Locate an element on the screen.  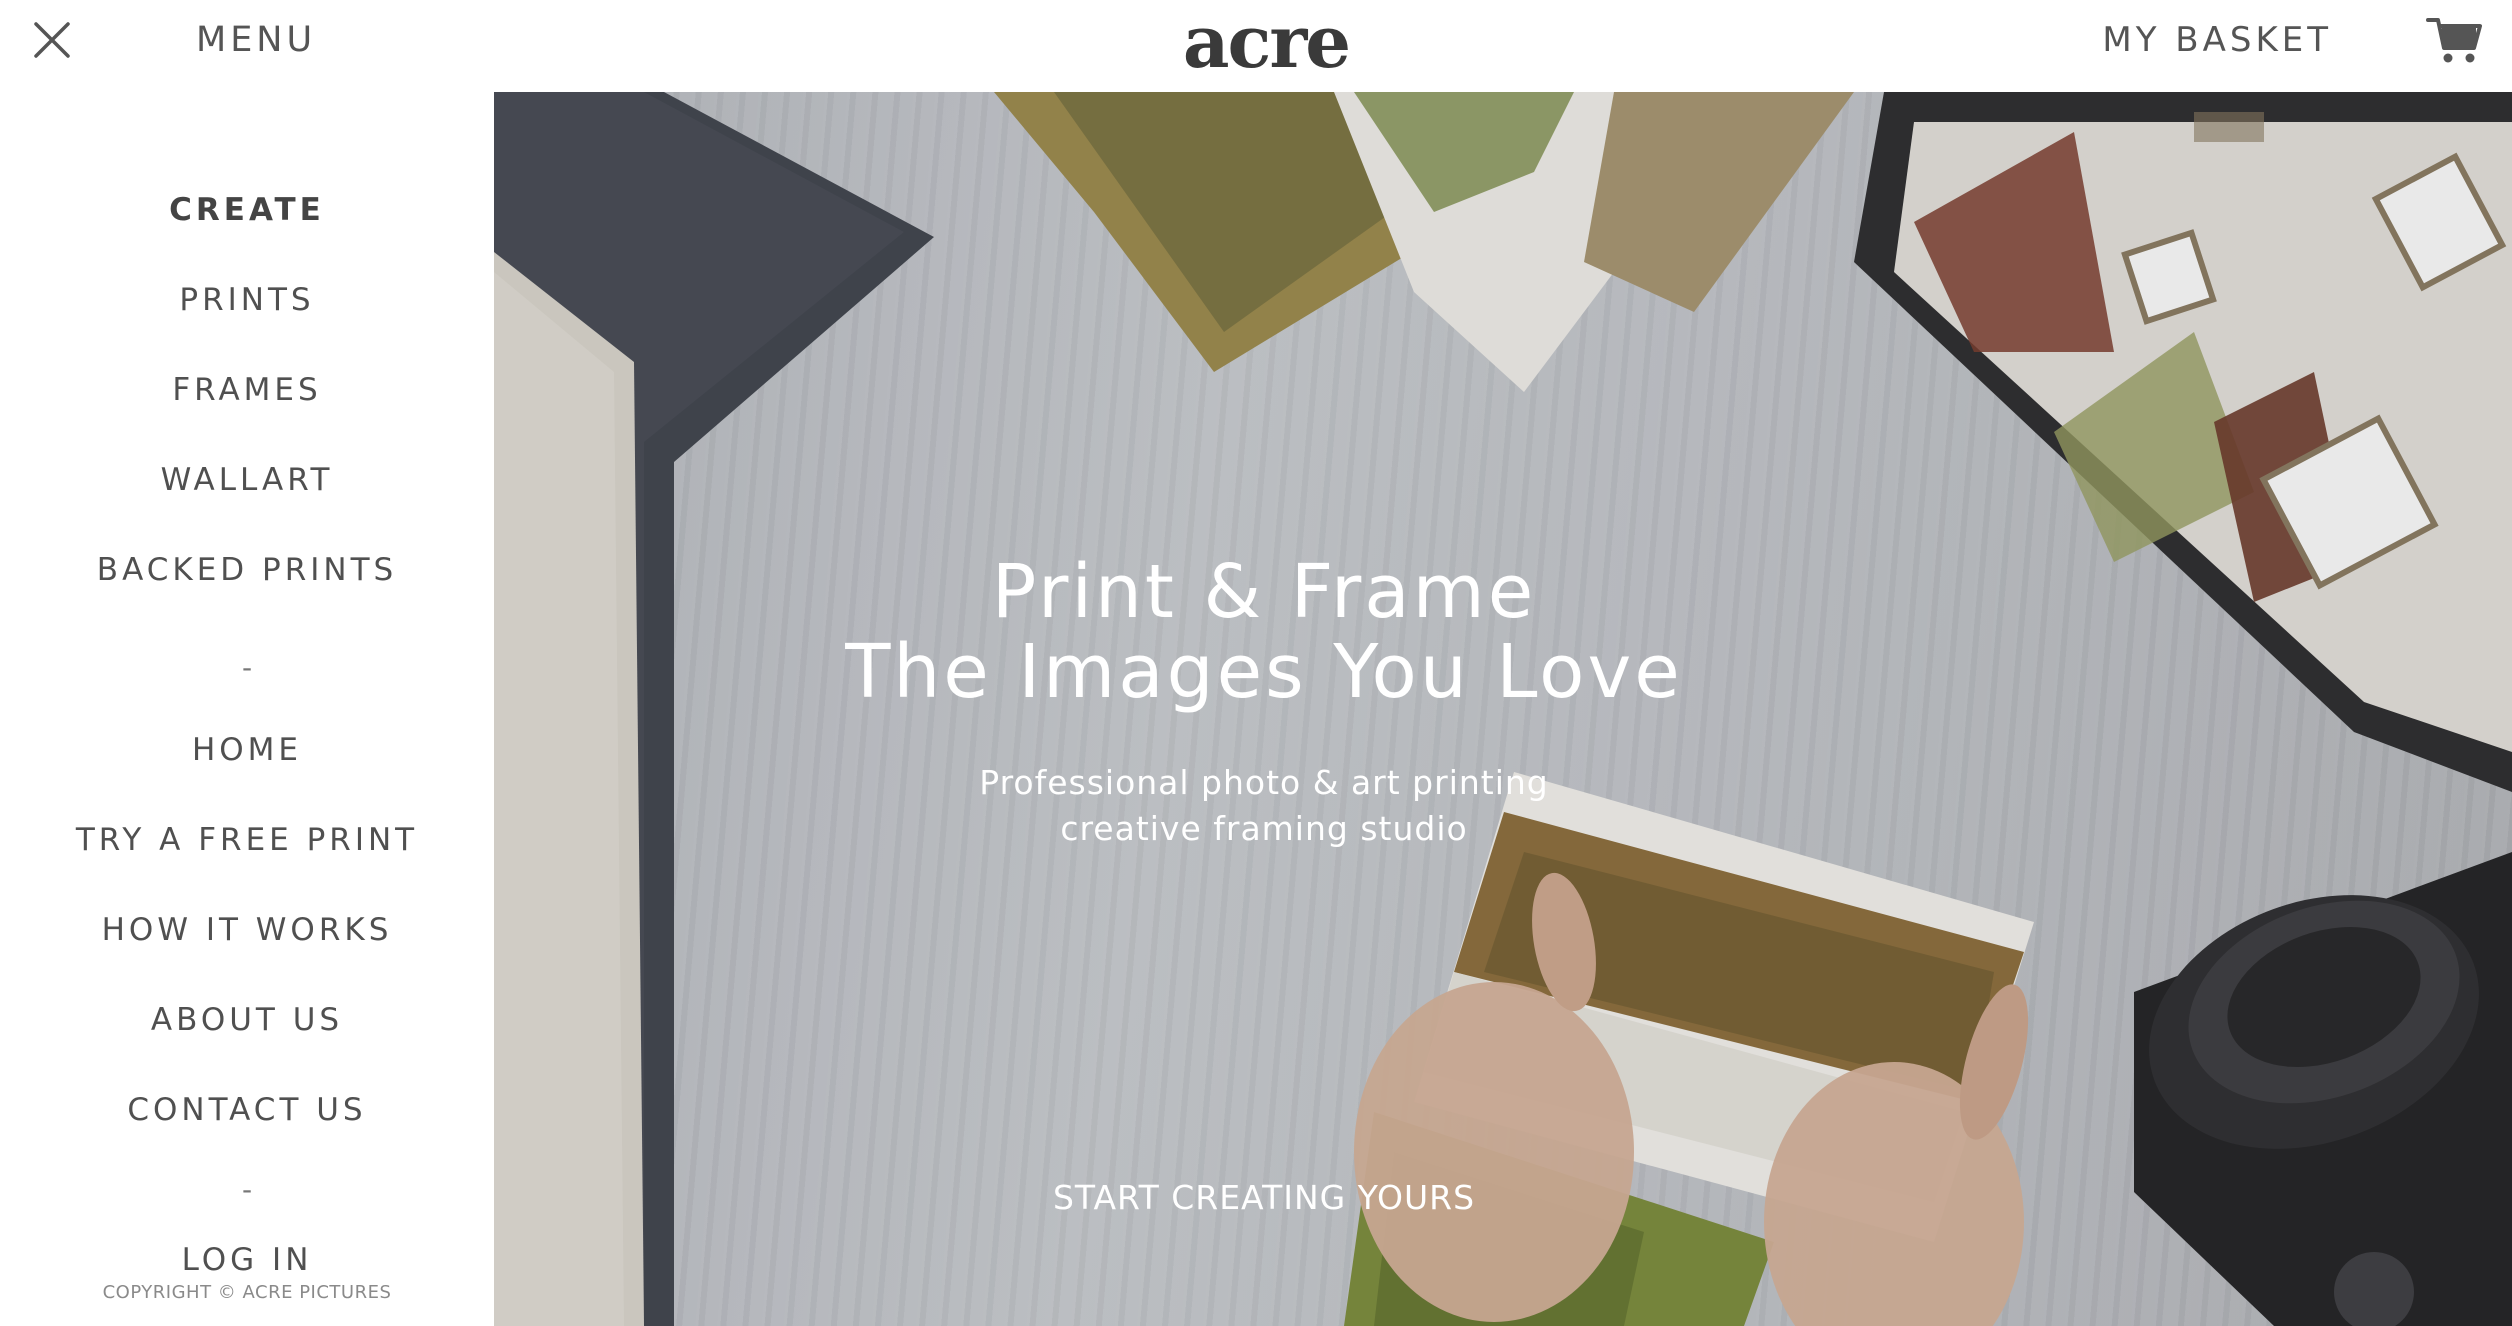
menu-item-prints: PRINTS is located at coordinates (247, 300).